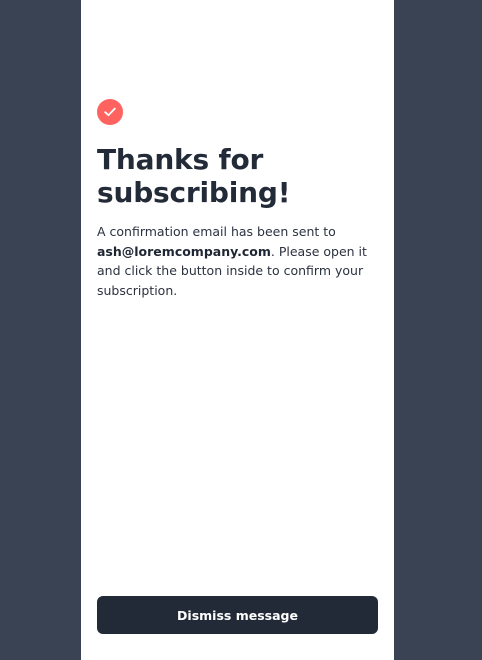  Describe the element at coordinates (194, 176) in the screenshot. I see `page-title: Thanks for subscribing!` at that location.